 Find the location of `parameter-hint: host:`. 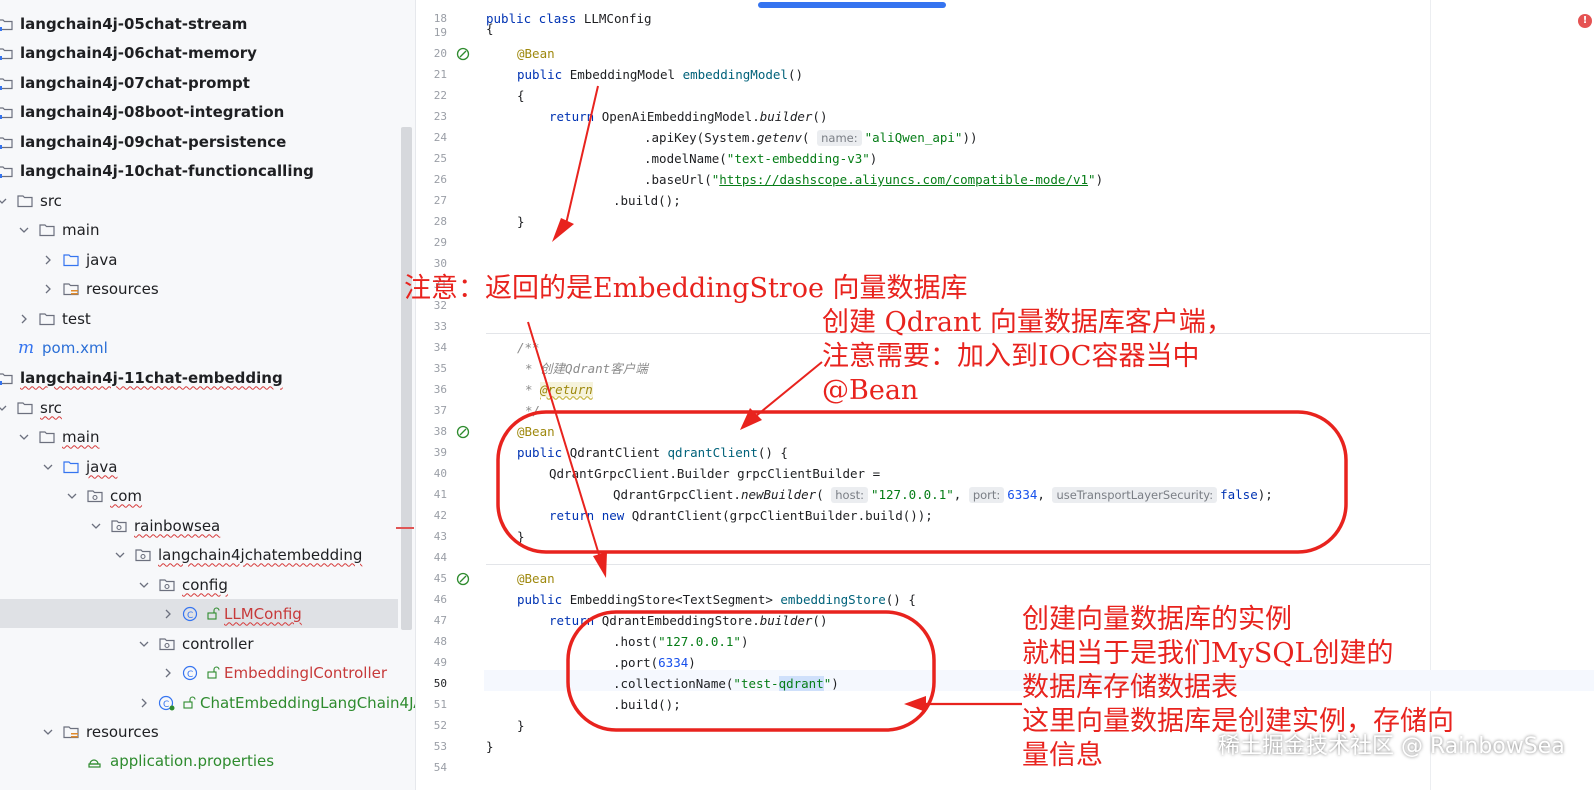

parameter-hint: host: is located at coordinates (849, 495).